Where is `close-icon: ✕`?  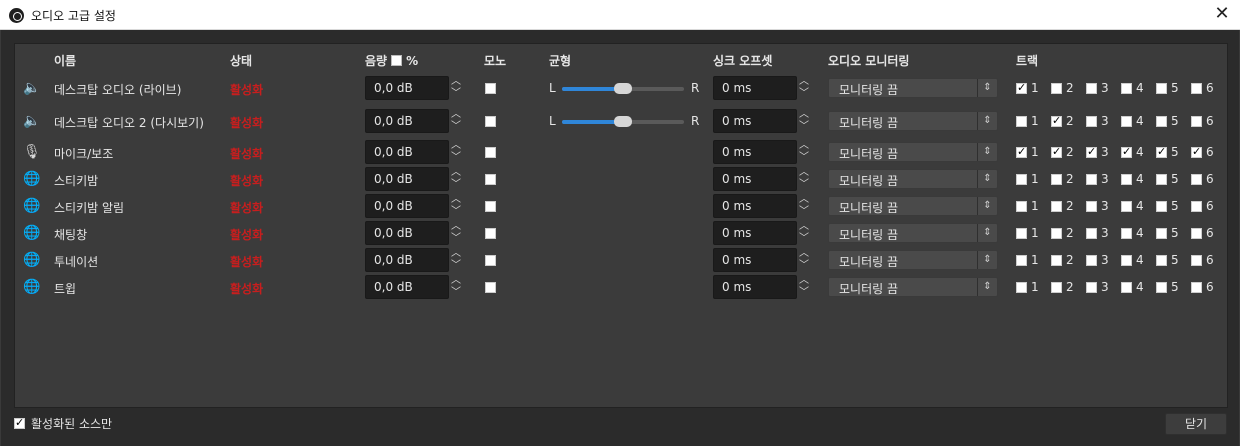
close-icon: ✕ is located at coordinates (1222, 15).